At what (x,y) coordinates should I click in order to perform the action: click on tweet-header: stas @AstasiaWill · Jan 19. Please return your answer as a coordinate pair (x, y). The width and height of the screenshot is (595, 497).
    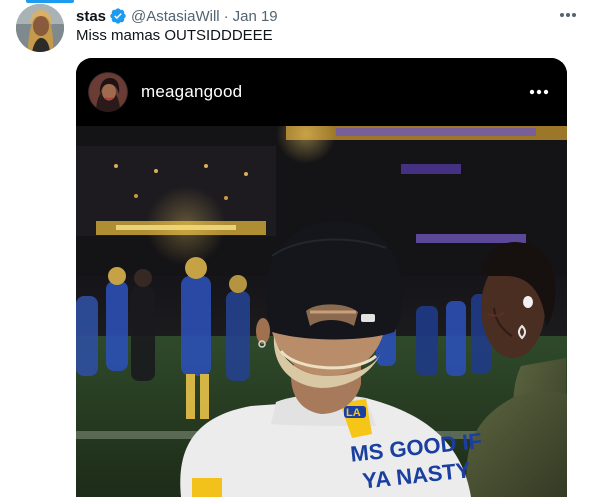
    Looking at the image, I should click on (177, 16).